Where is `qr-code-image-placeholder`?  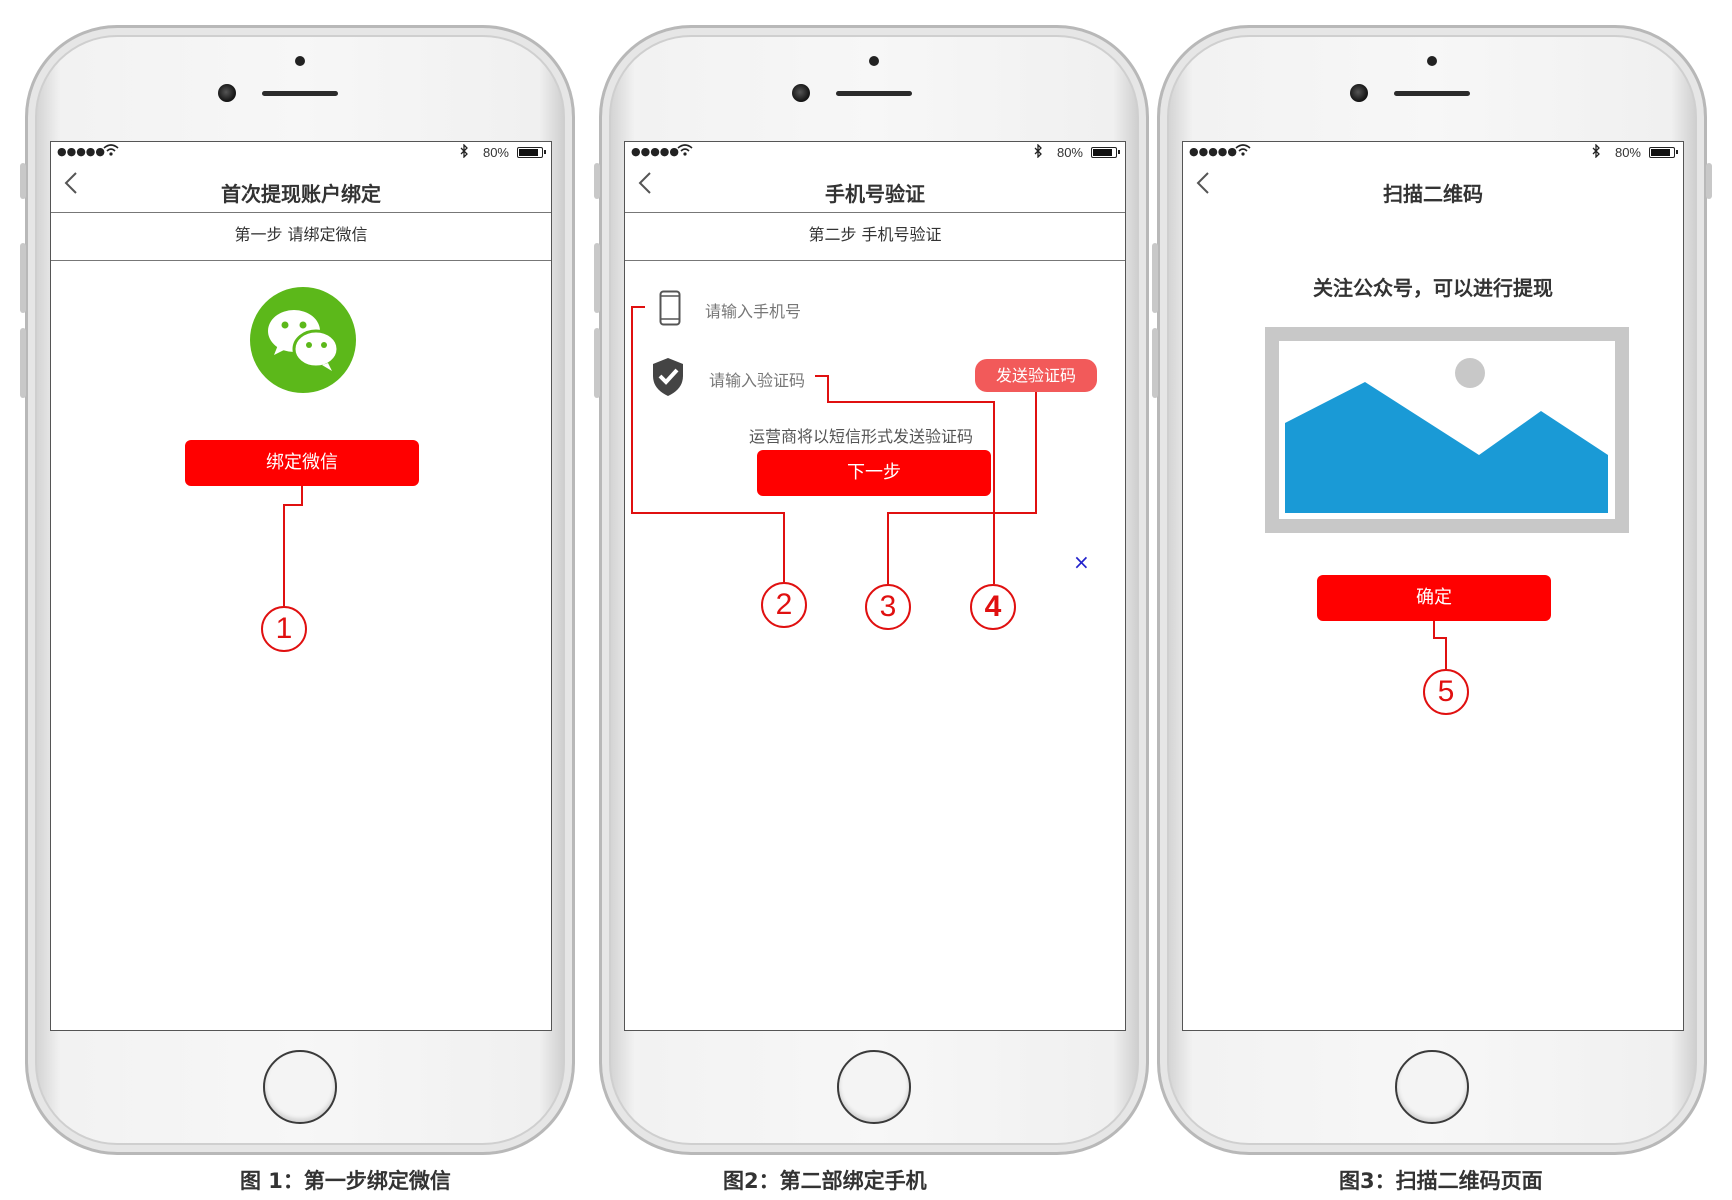 qr-code-image-placeholder is located at coordinates (1447, 430).